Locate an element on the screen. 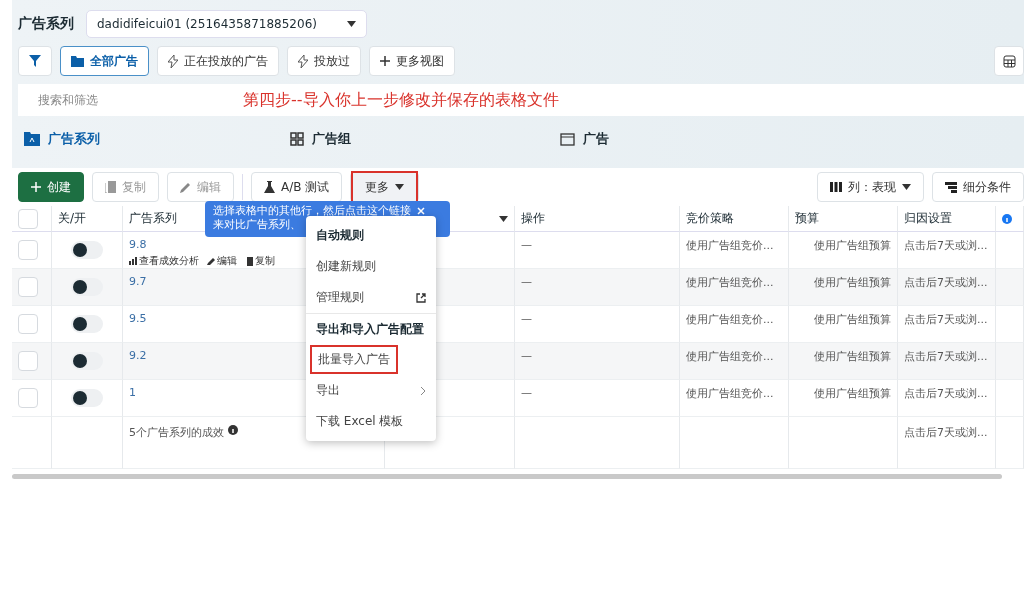 This screenshot has width=1024, height=593. campaign-link: 9.8 is located at coordinates (138, 244).